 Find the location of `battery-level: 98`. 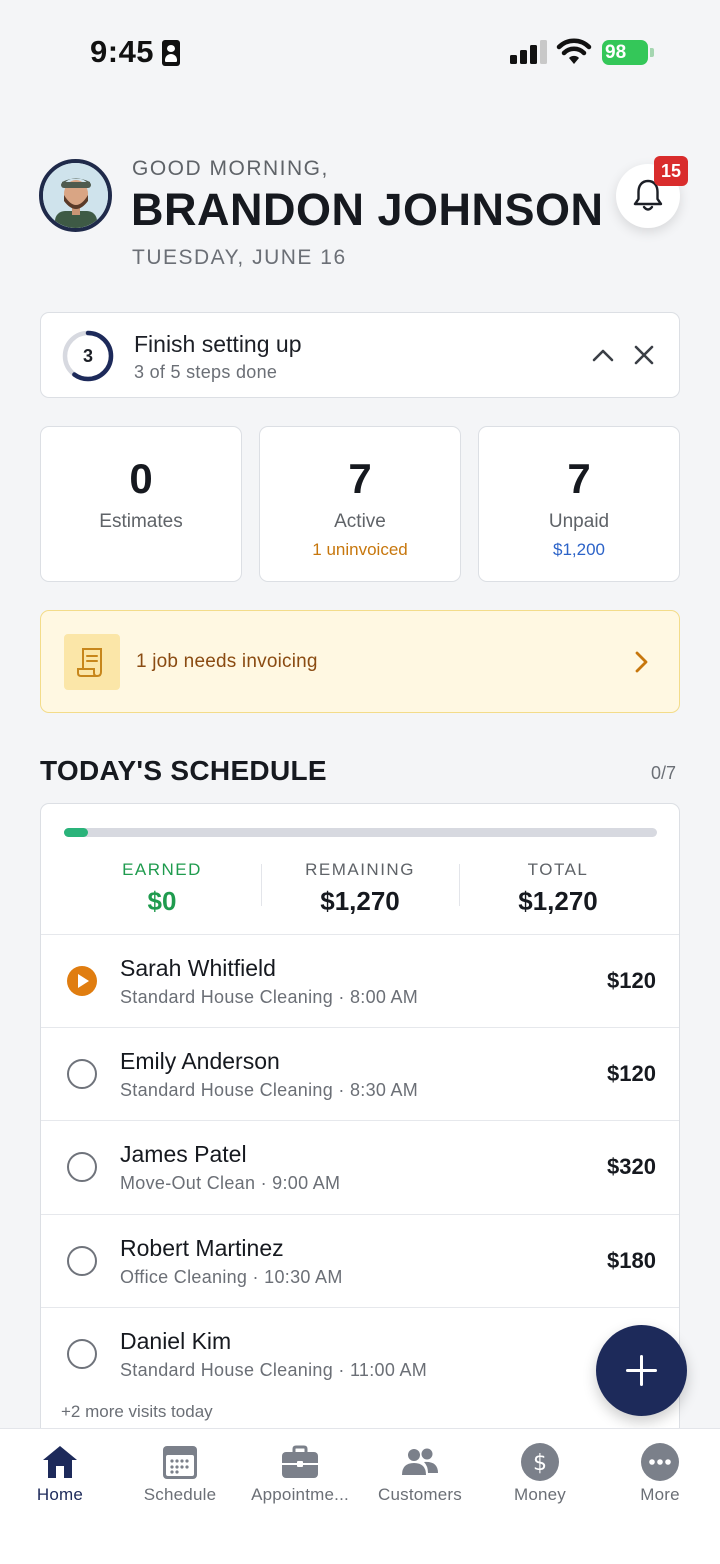

battery-level: 98 is located at coordinates (625, 52).